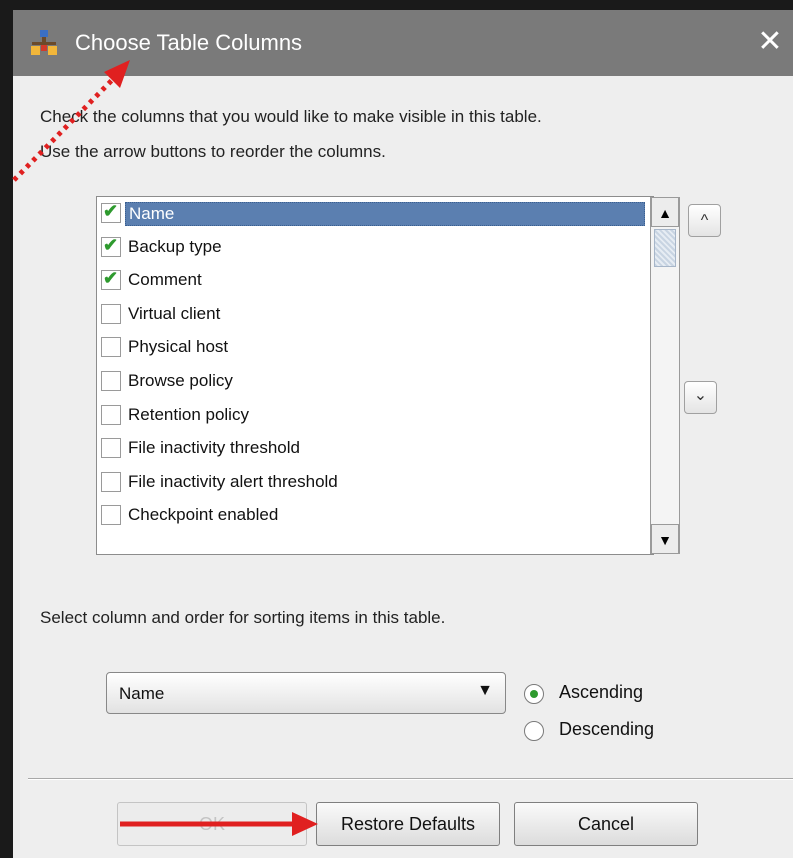 The width and height of the screenshot is (793, 858). What do you see at coordinates (165, 280) in the screenshot?
I see `column-label: Comment` at bounding box center [165, 280].